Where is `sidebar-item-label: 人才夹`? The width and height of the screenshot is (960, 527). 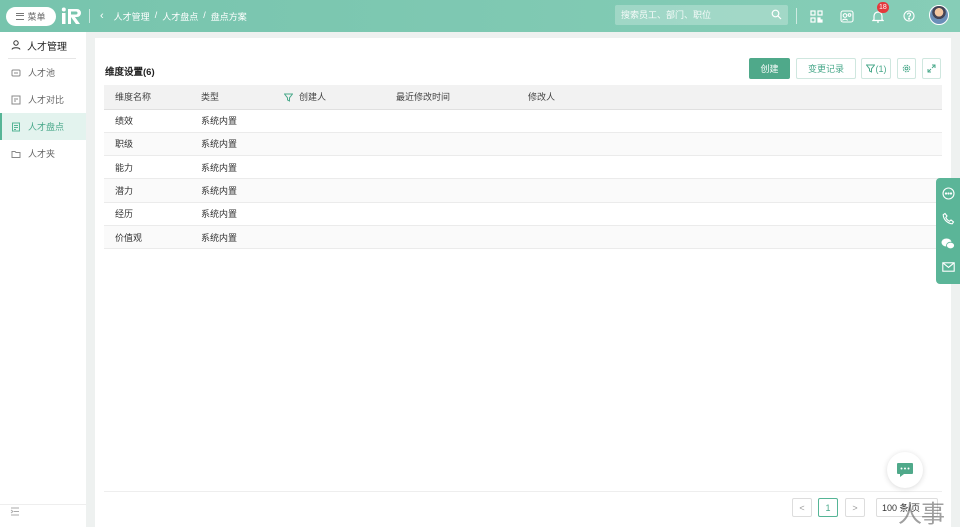 sidebar-item-label: 人才夹 is located at coordinates (42, 154).